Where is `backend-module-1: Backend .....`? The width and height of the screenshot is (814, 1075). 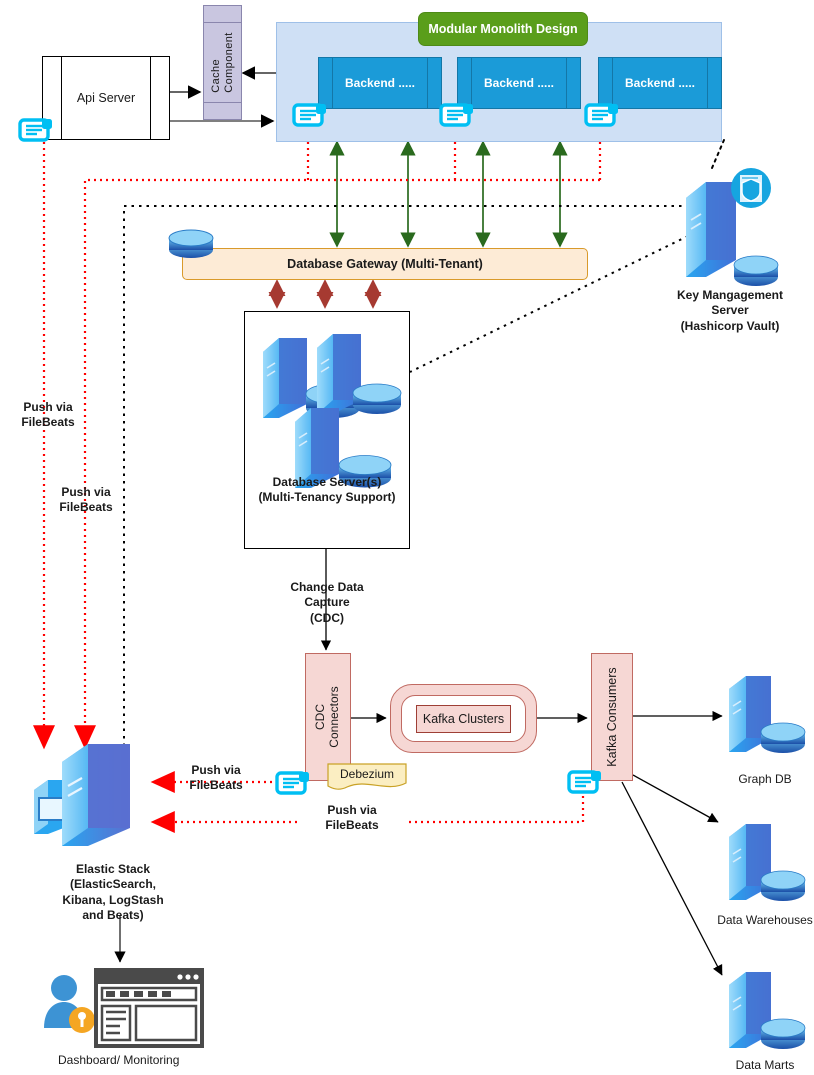 backend-module-1: Backend ..... is located at coordinates (380, 83).